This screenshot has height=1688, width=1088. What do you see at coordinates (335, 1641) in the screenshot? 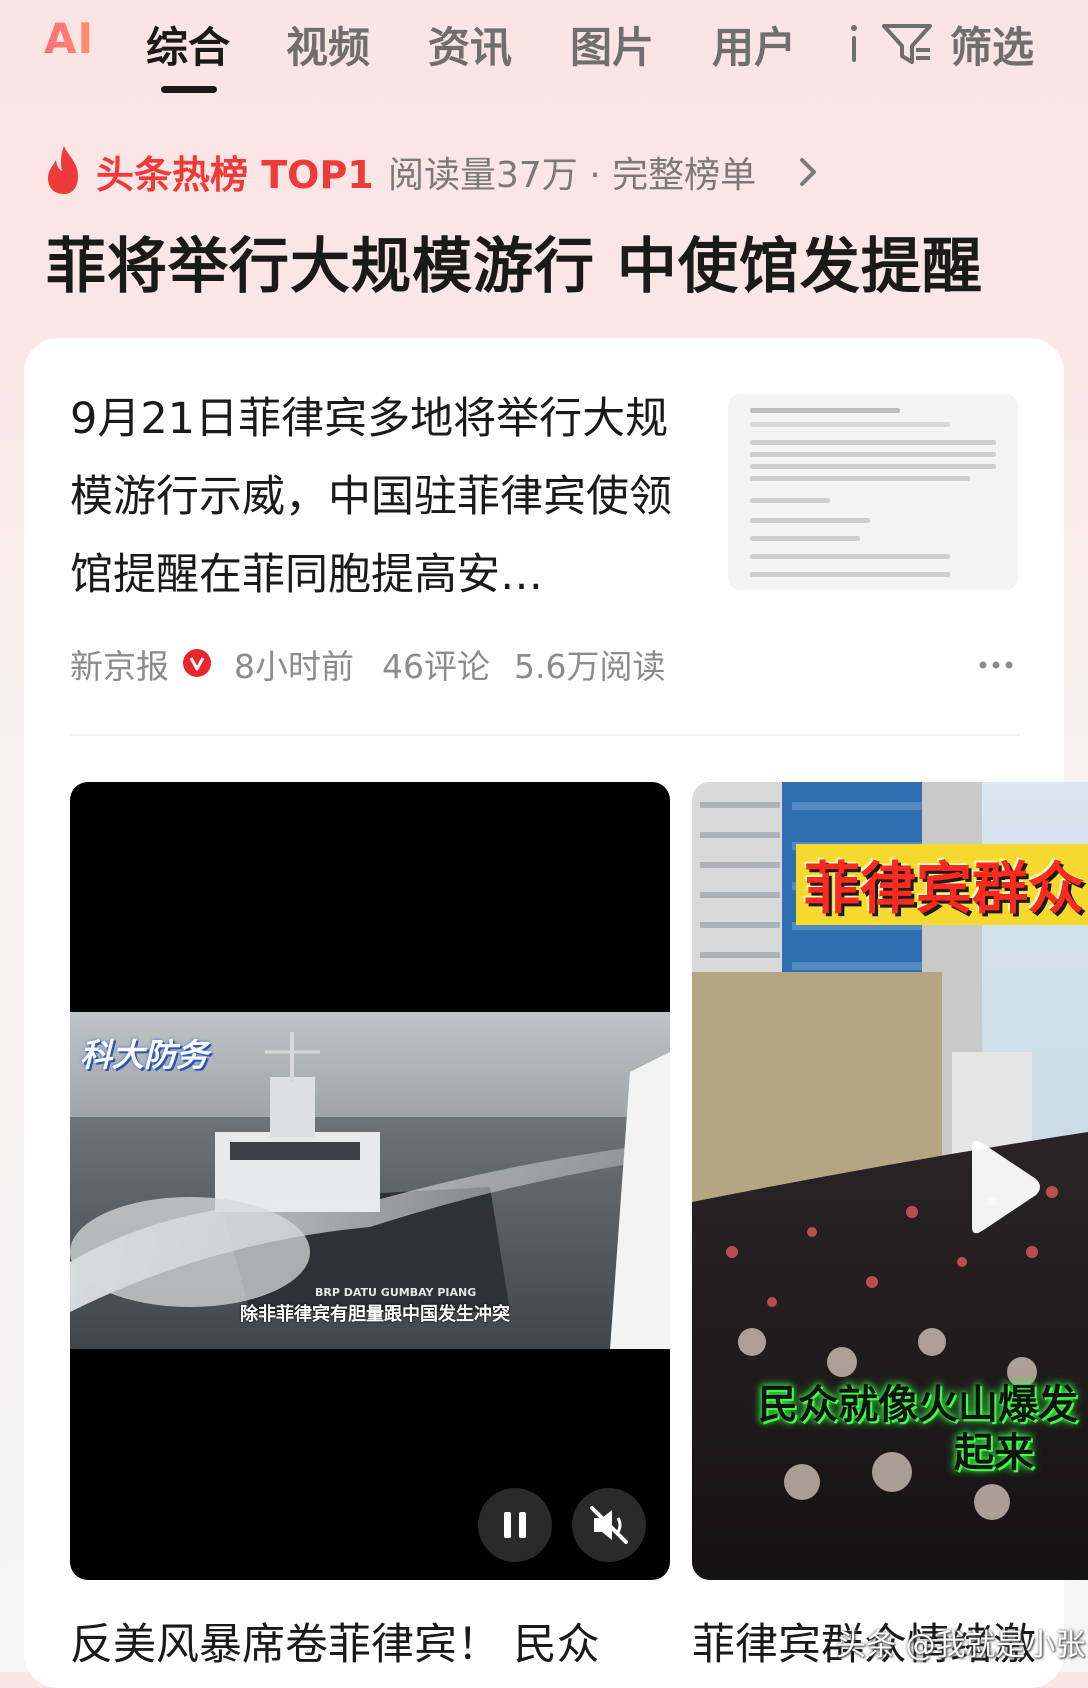
I see `video-title-main: 反美风暴席卷菲律宾！ 民众` at bounding box center [335, 1641].